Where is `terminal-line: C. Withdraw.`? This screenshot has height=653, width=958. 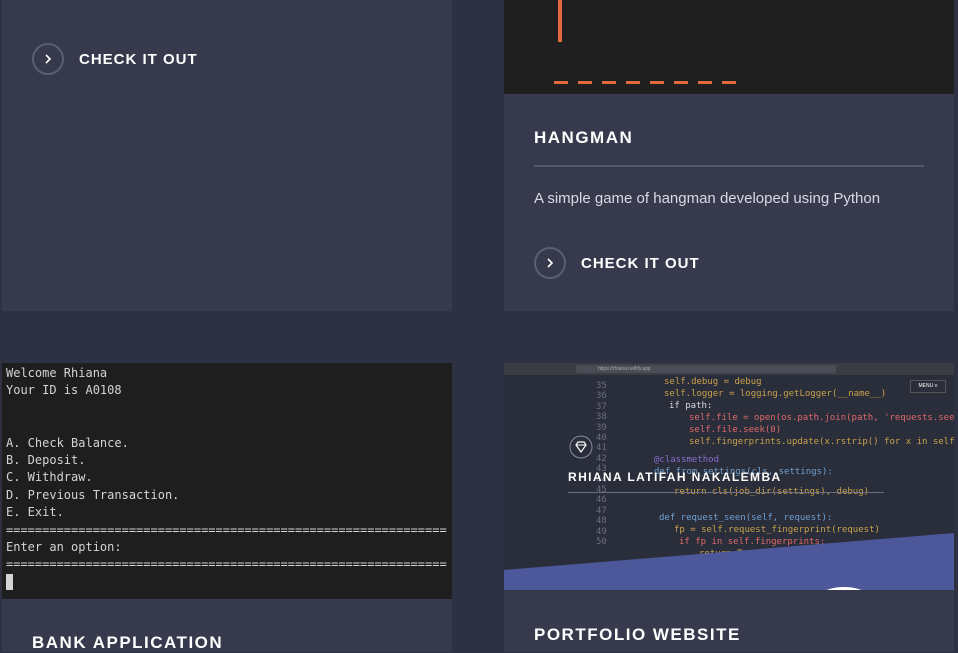 terminal-line: C. Withdraw. is located at coordinates (49, 477).